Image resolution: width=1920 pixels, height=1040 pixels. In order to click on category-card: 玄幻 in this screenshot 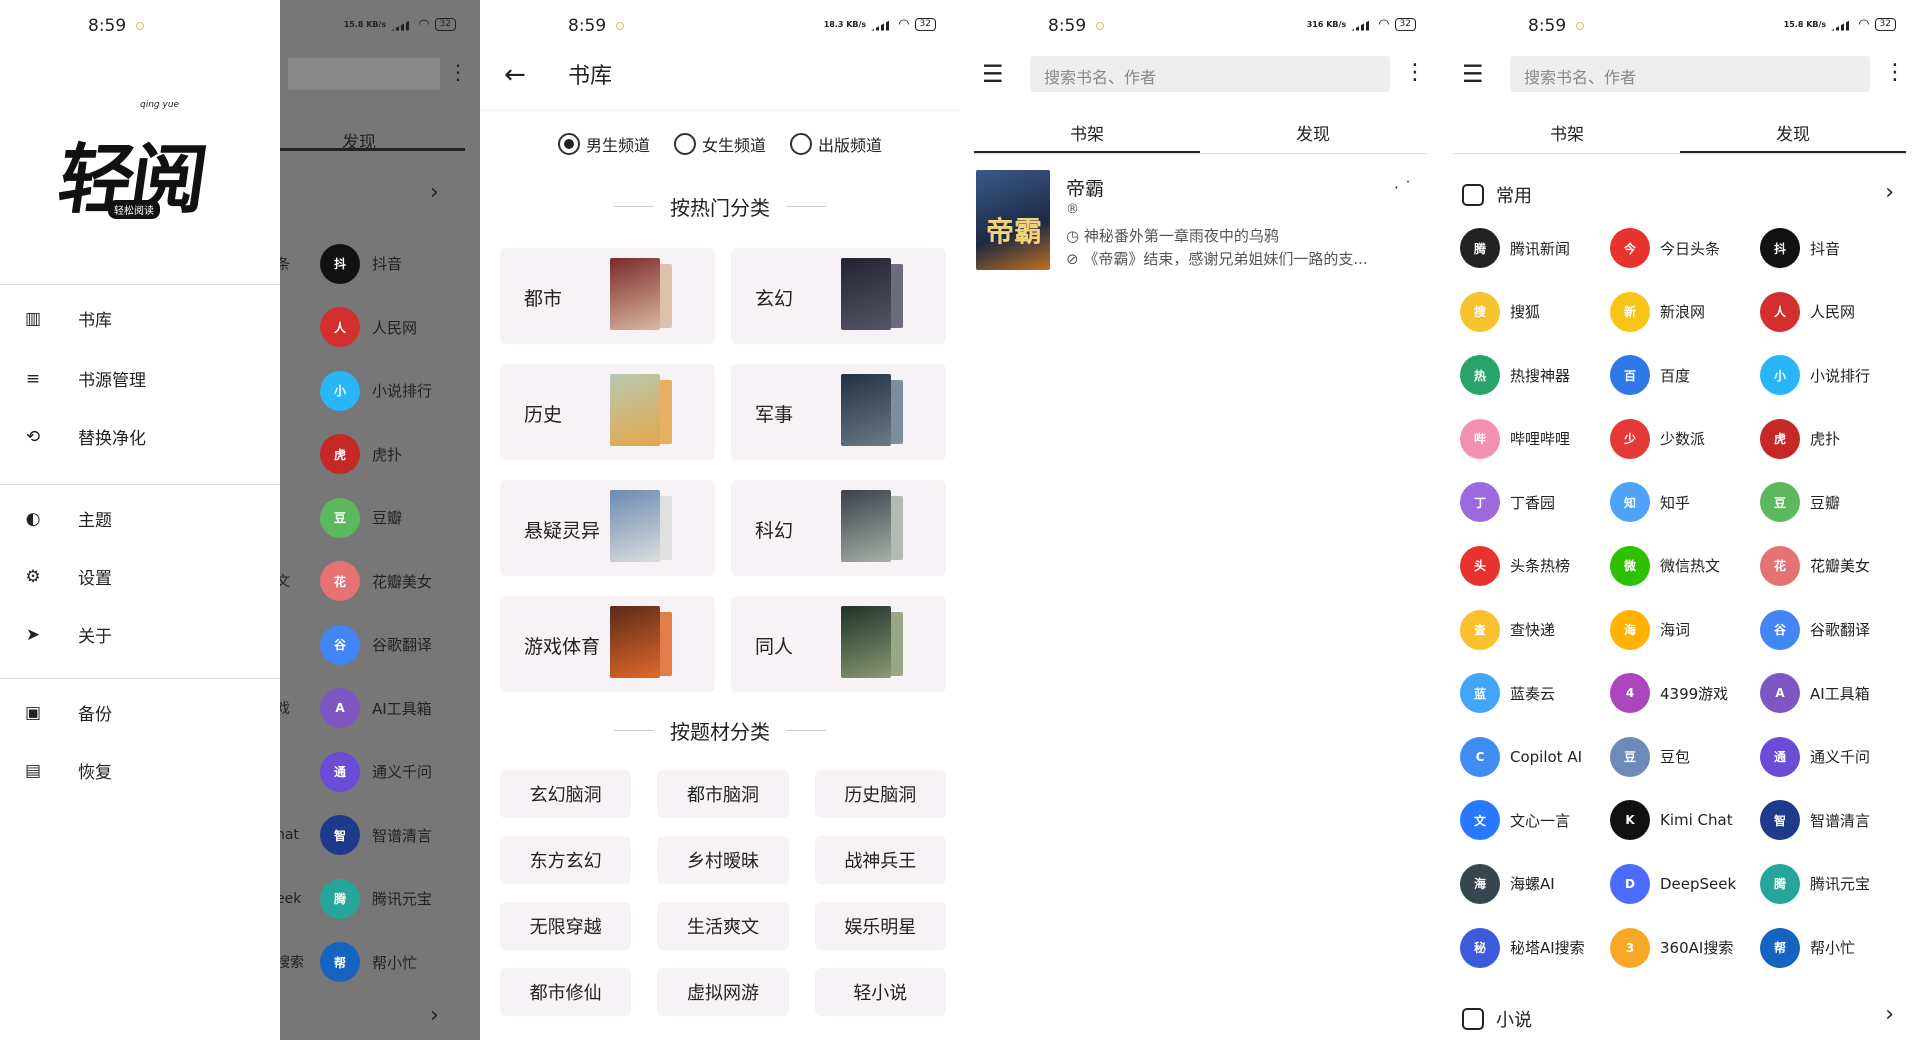, I will do `click(838, 296)`.